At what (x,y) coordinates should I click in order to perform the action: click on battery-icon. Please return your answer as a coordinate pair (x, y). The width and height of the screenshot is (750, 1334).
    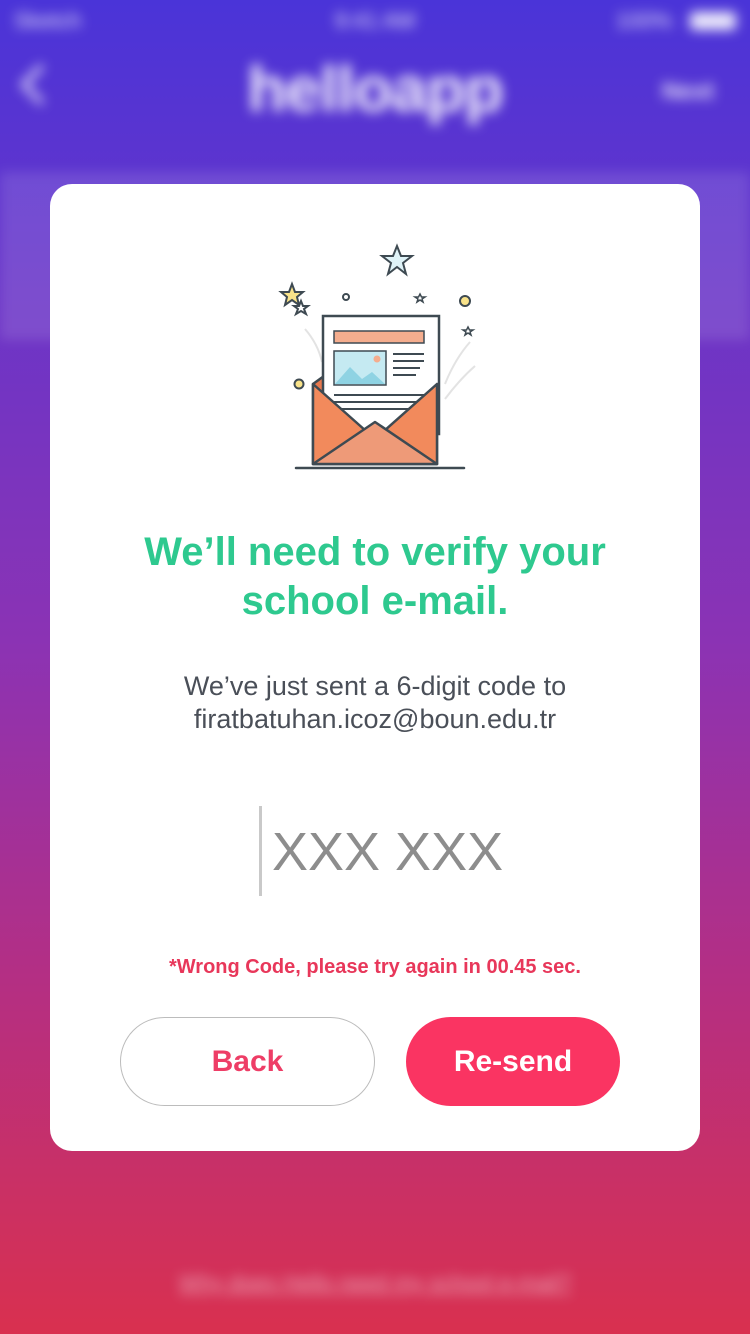
    Looking at the image, I should click on (713, 21).